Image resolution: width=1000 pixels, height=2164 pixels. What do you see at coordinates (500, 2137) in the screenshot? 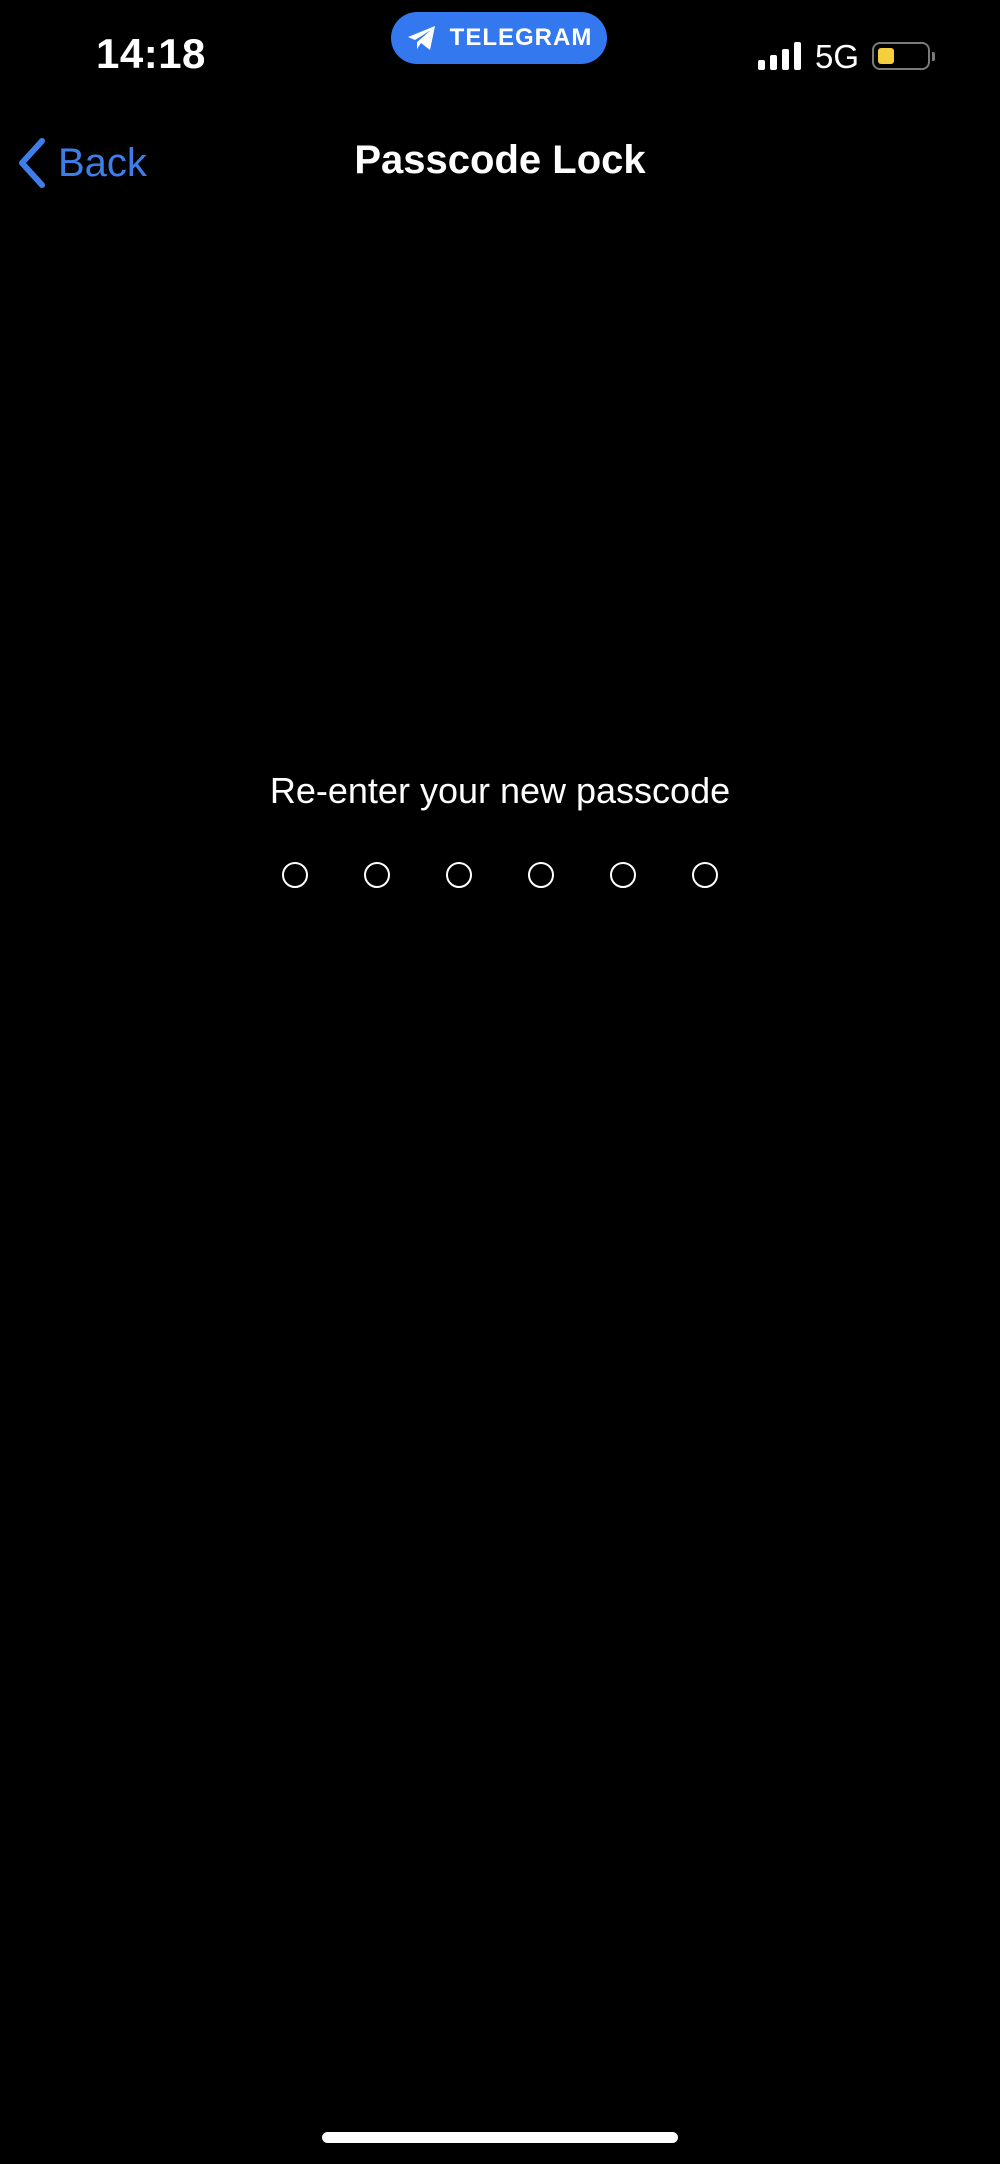
I see `home-indicator` at bounding box center [500, 2137].